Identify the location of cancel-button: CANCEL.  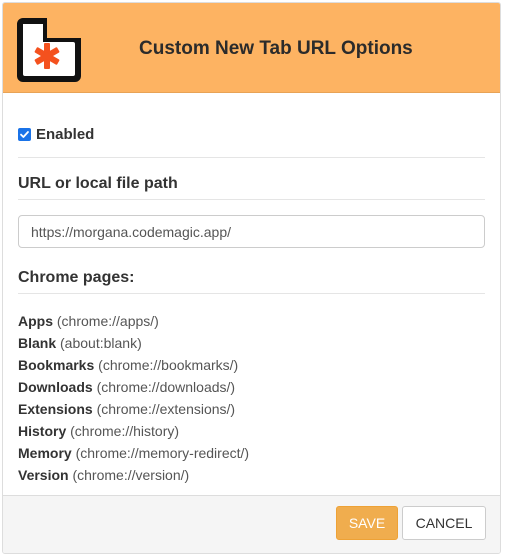
(444, 523).